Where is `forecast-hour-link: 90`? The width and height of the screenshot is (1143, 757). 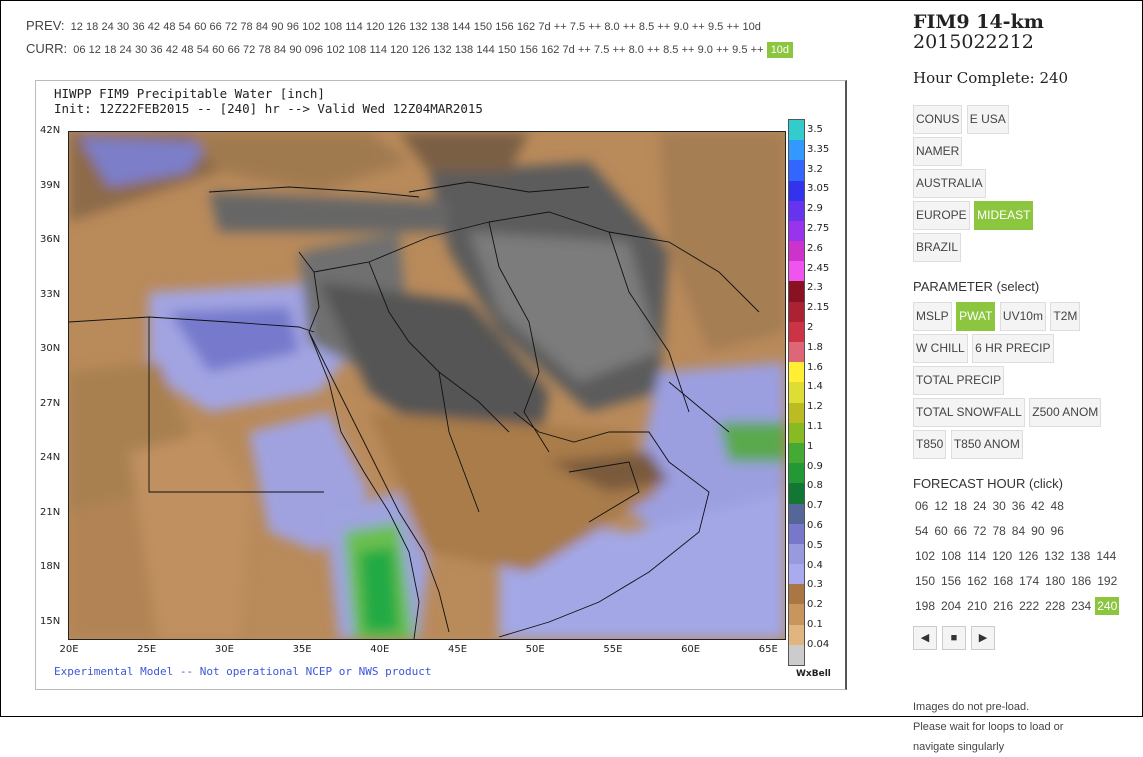 forecast-hour-link: 90 is located at coordinates (1037, 531).